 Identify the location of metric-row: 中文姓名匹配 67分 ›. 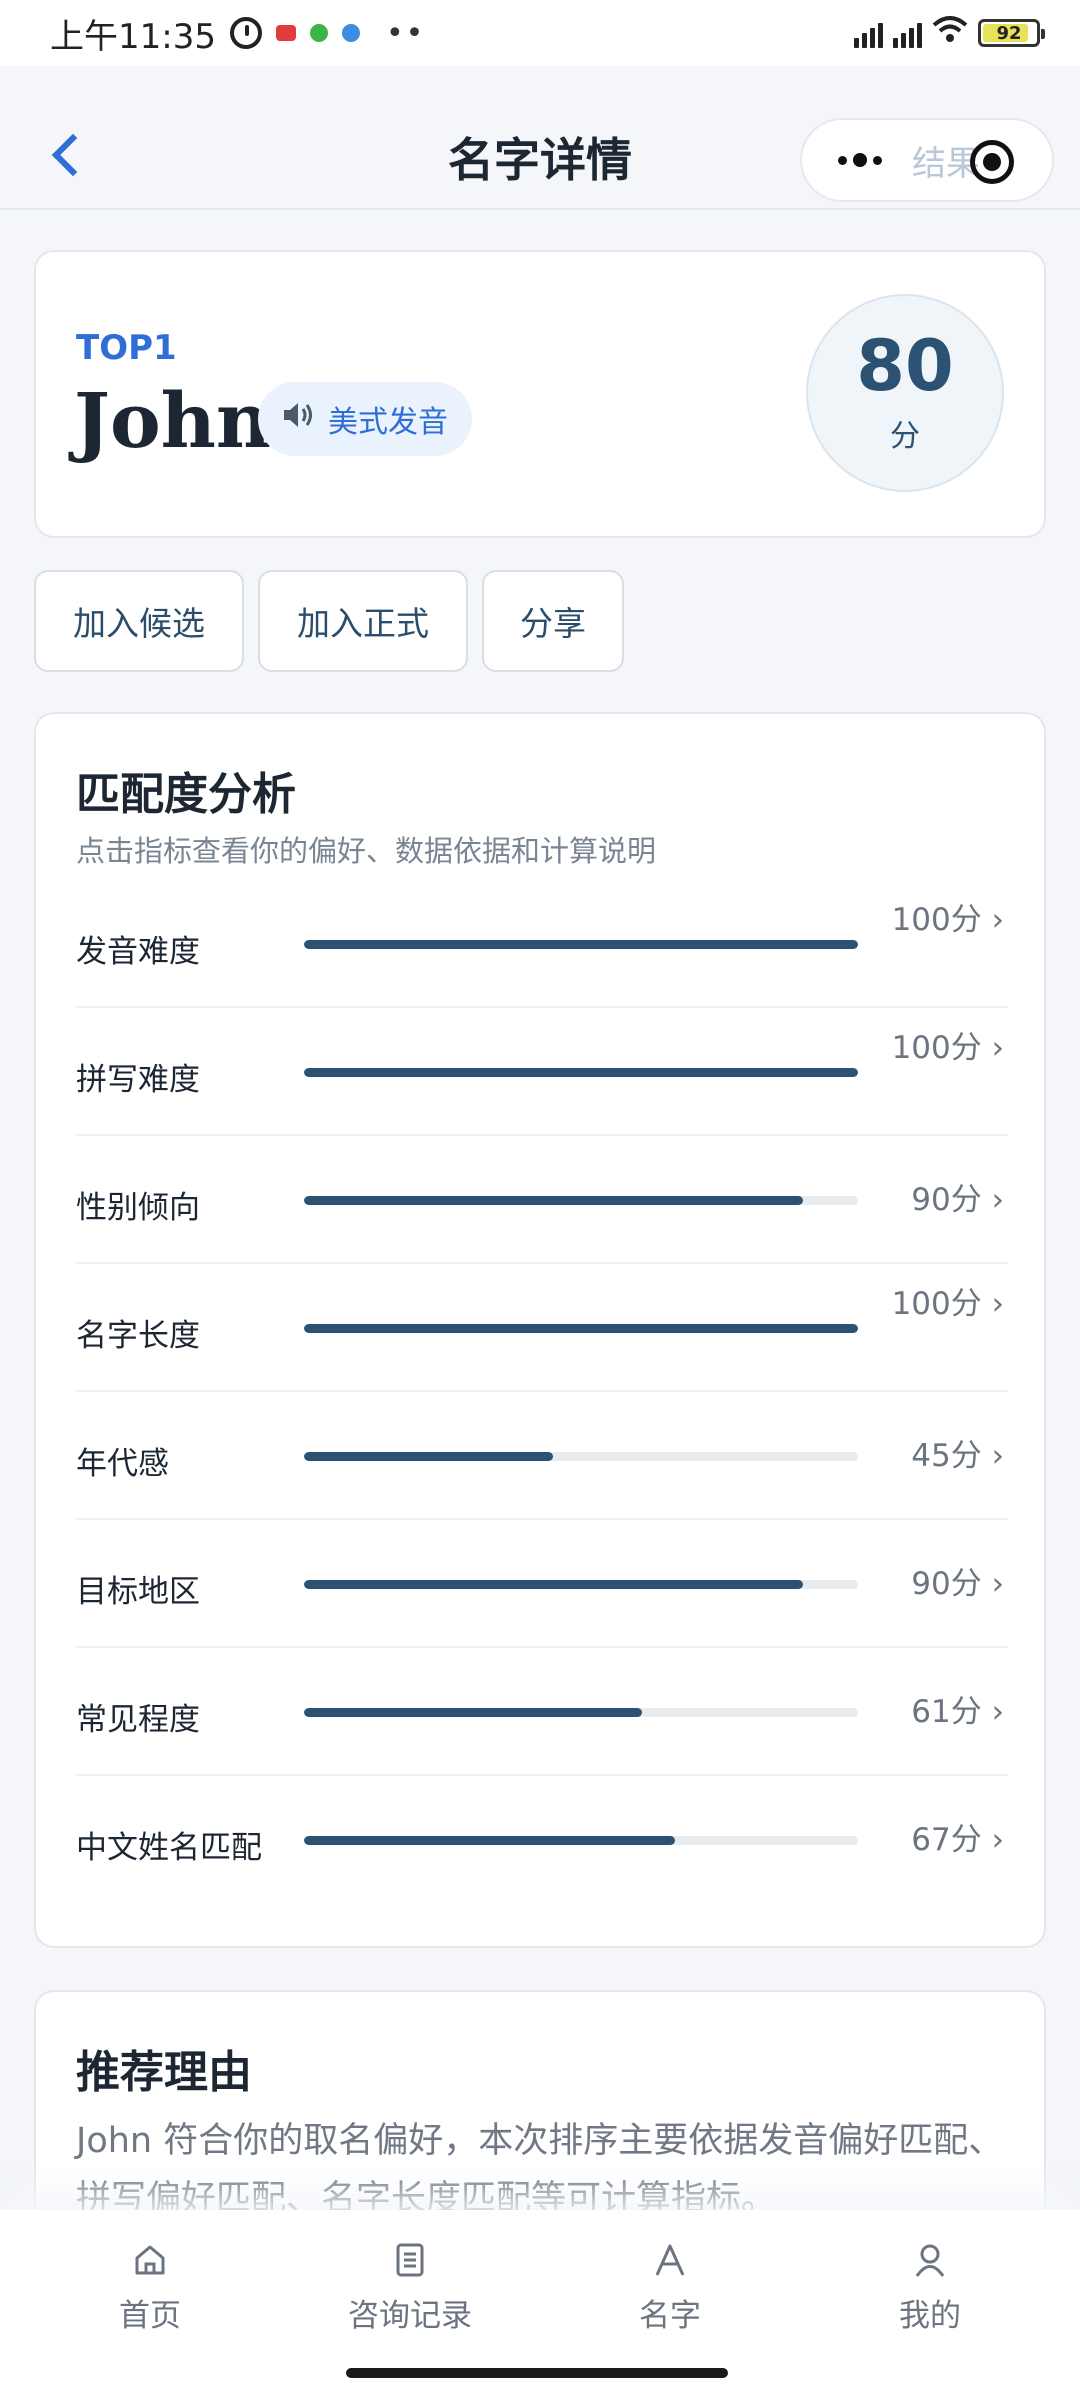
(542, 1840).